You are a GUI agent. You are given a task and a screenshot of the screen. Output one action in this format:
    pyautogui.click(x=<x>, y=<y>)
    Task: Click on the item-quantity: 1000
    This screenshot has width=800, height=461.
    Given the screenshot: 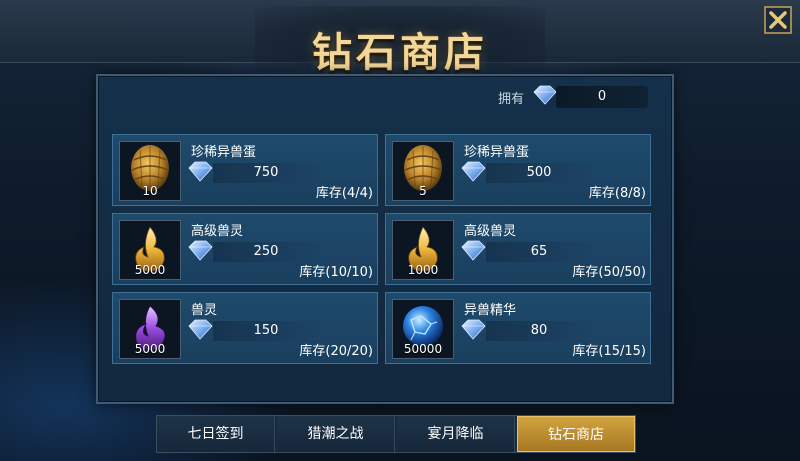 What is the action you would take?
    pyautogui.click(x=423, y=270)
    